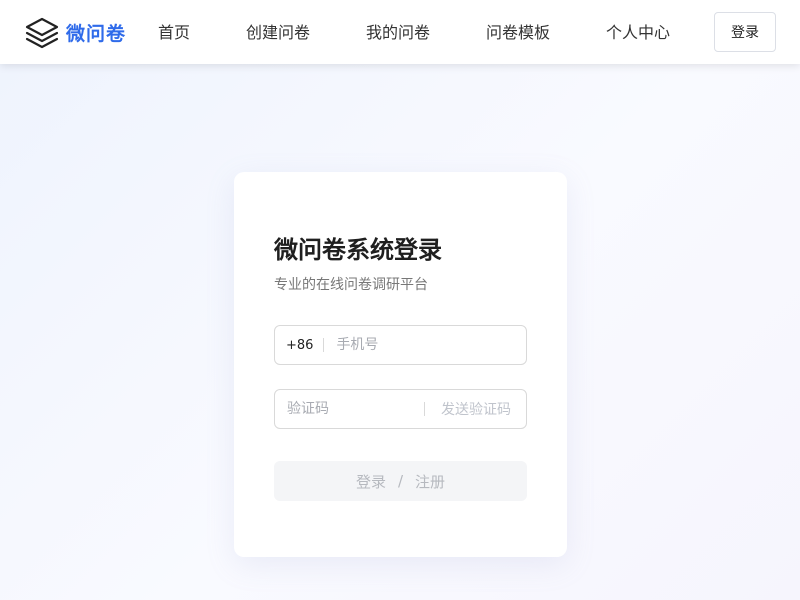 The height and width of the screenshot is (600, 800). Describe the element at coordinates (370, 481) in the screenshot. I see `submit-login-label: 登录` at that location.